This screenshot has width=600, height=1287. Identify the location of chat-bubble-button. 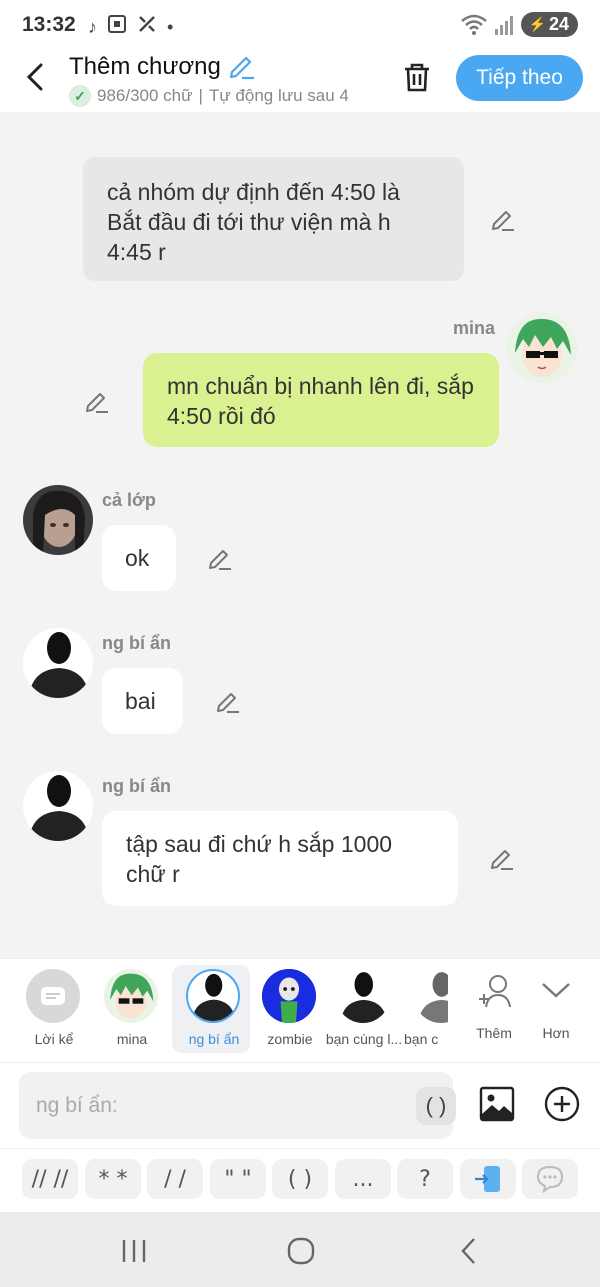
(550, 1179).